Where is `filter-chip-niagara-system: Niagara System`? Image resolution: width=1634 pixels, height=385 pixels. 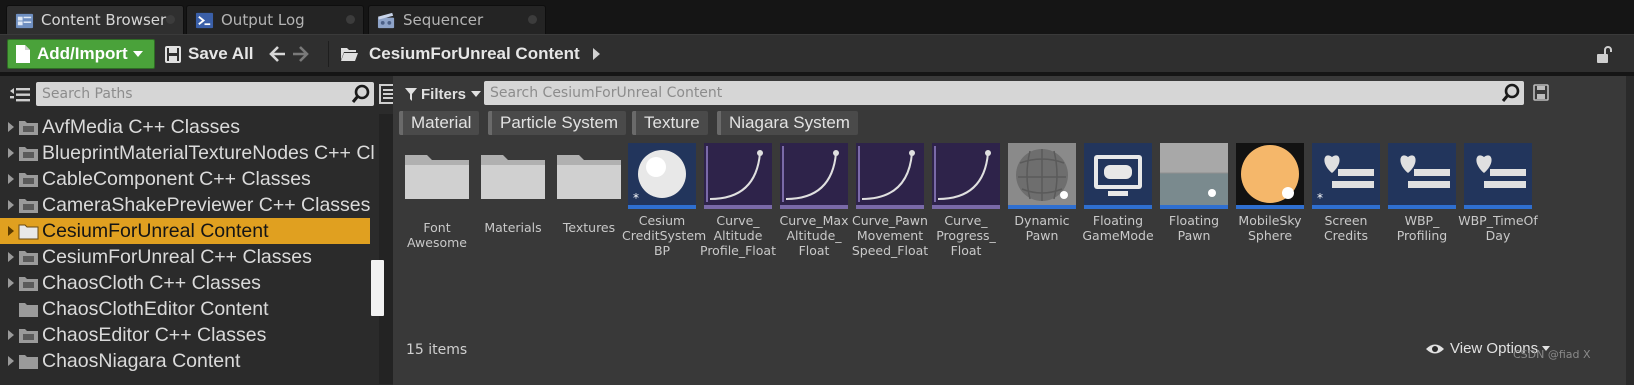
filter-chip-niagara-system: Niagara System is located at coordinates (787, 123).